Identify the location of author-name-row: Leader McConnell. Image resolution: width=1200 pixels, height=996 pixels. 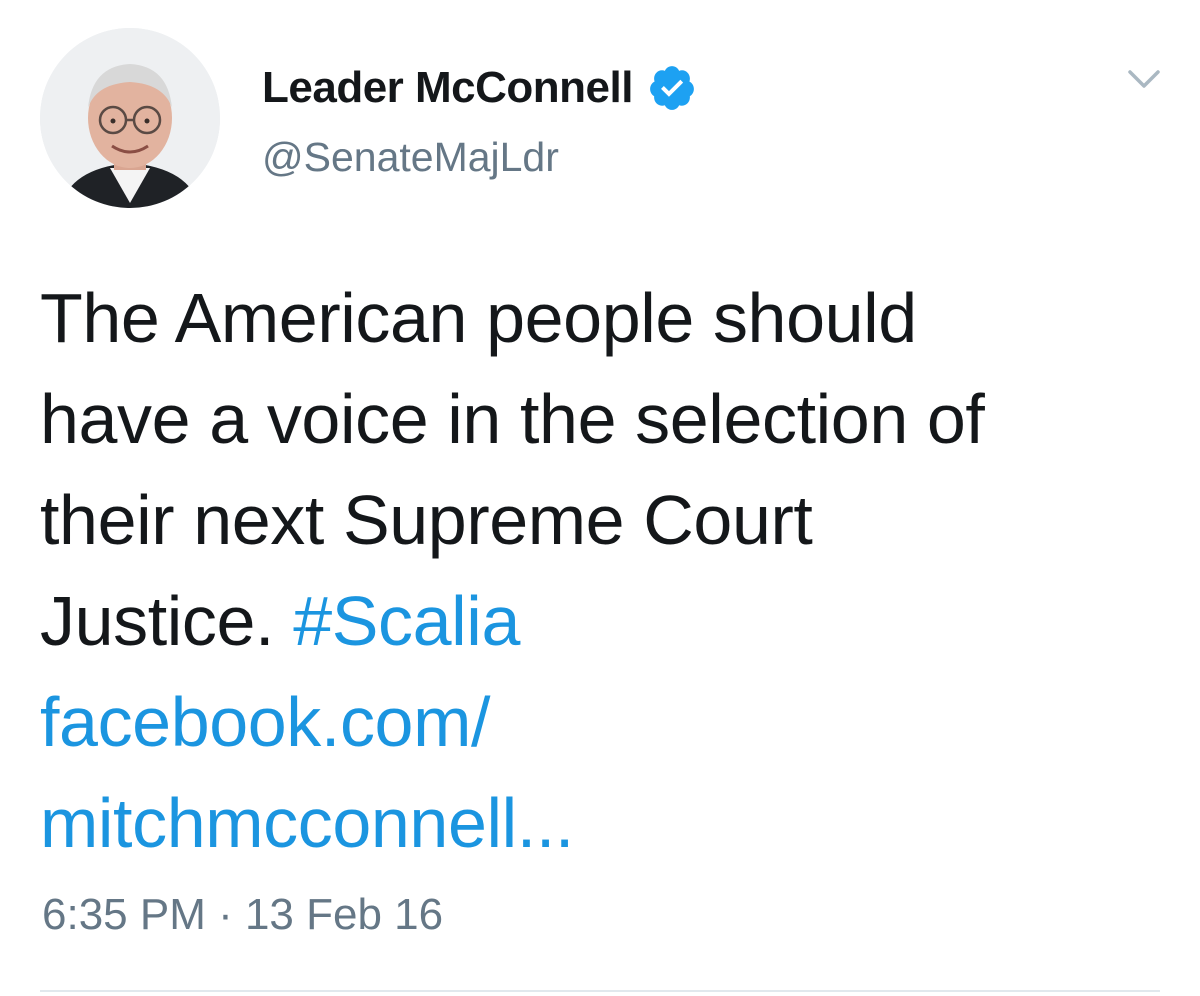
(479, 88).